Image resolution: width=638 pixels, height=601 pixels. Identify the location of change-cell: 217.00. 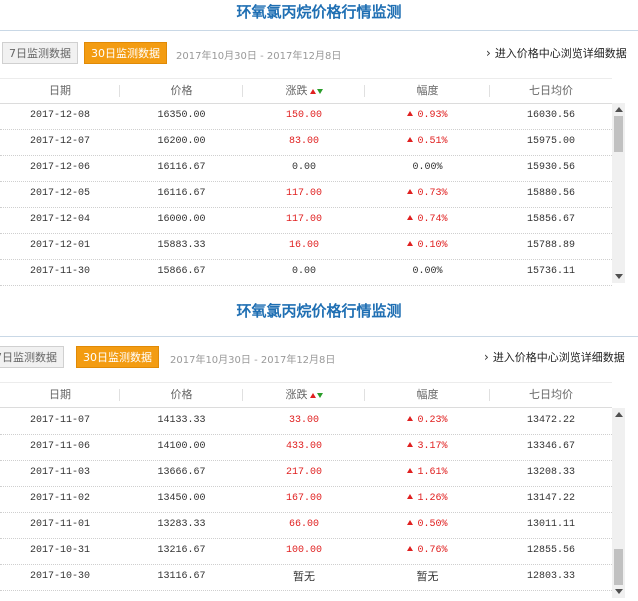
(303, 472).